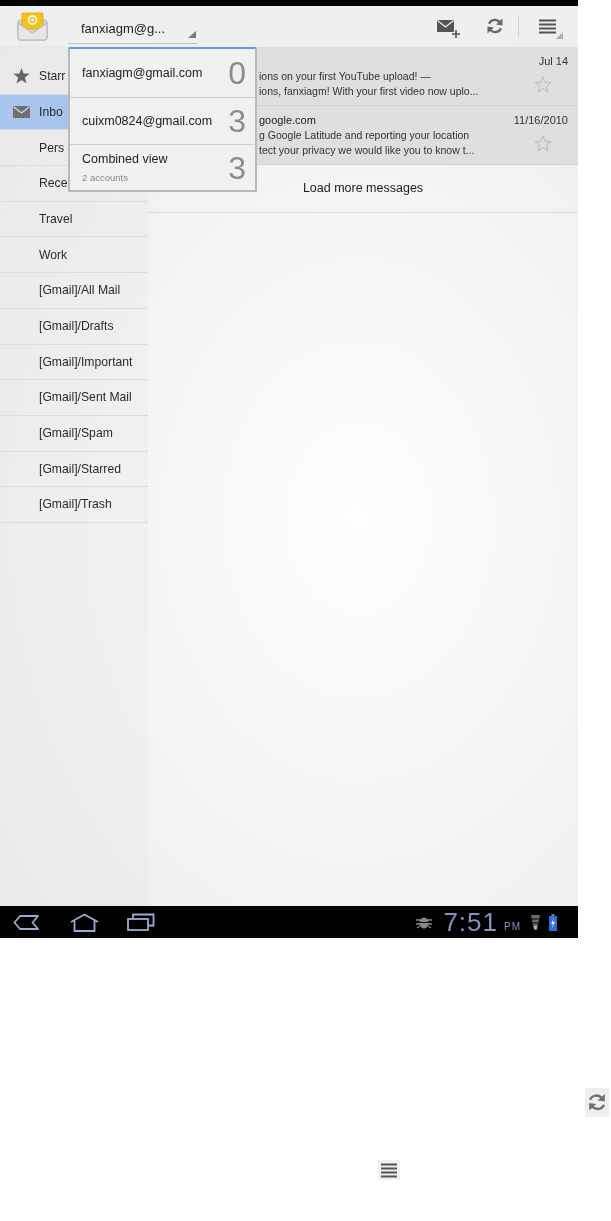  What do you see at coordinates (540, 120) in the screenshot?
I see `message-date: 11/16/2010` at bounding box center [540, 120].